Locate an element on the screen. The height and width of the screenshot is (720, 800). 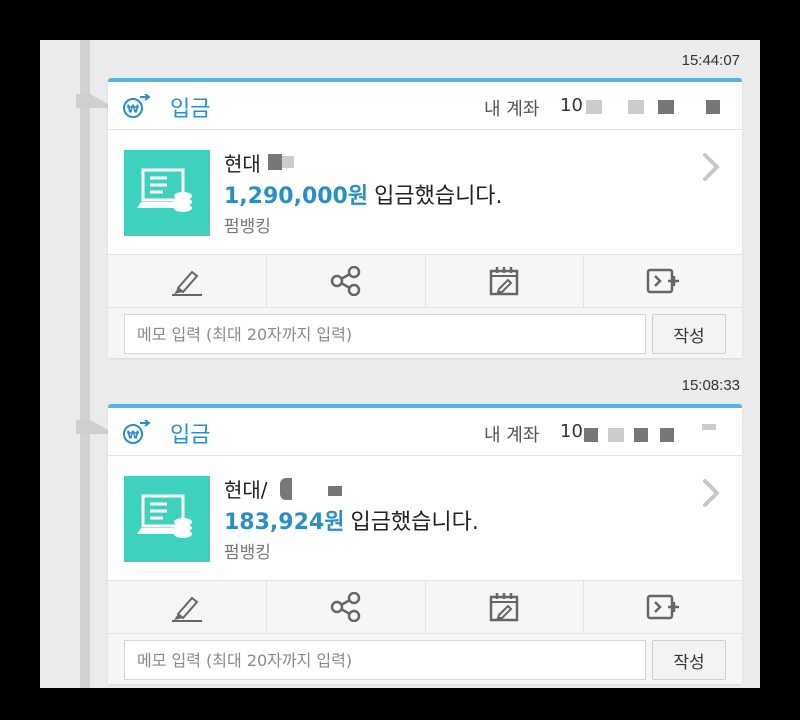
card-body: 현대/ 183,924원 입금했습니다. 펌뱅킹 is located at coordinates (425, 518).